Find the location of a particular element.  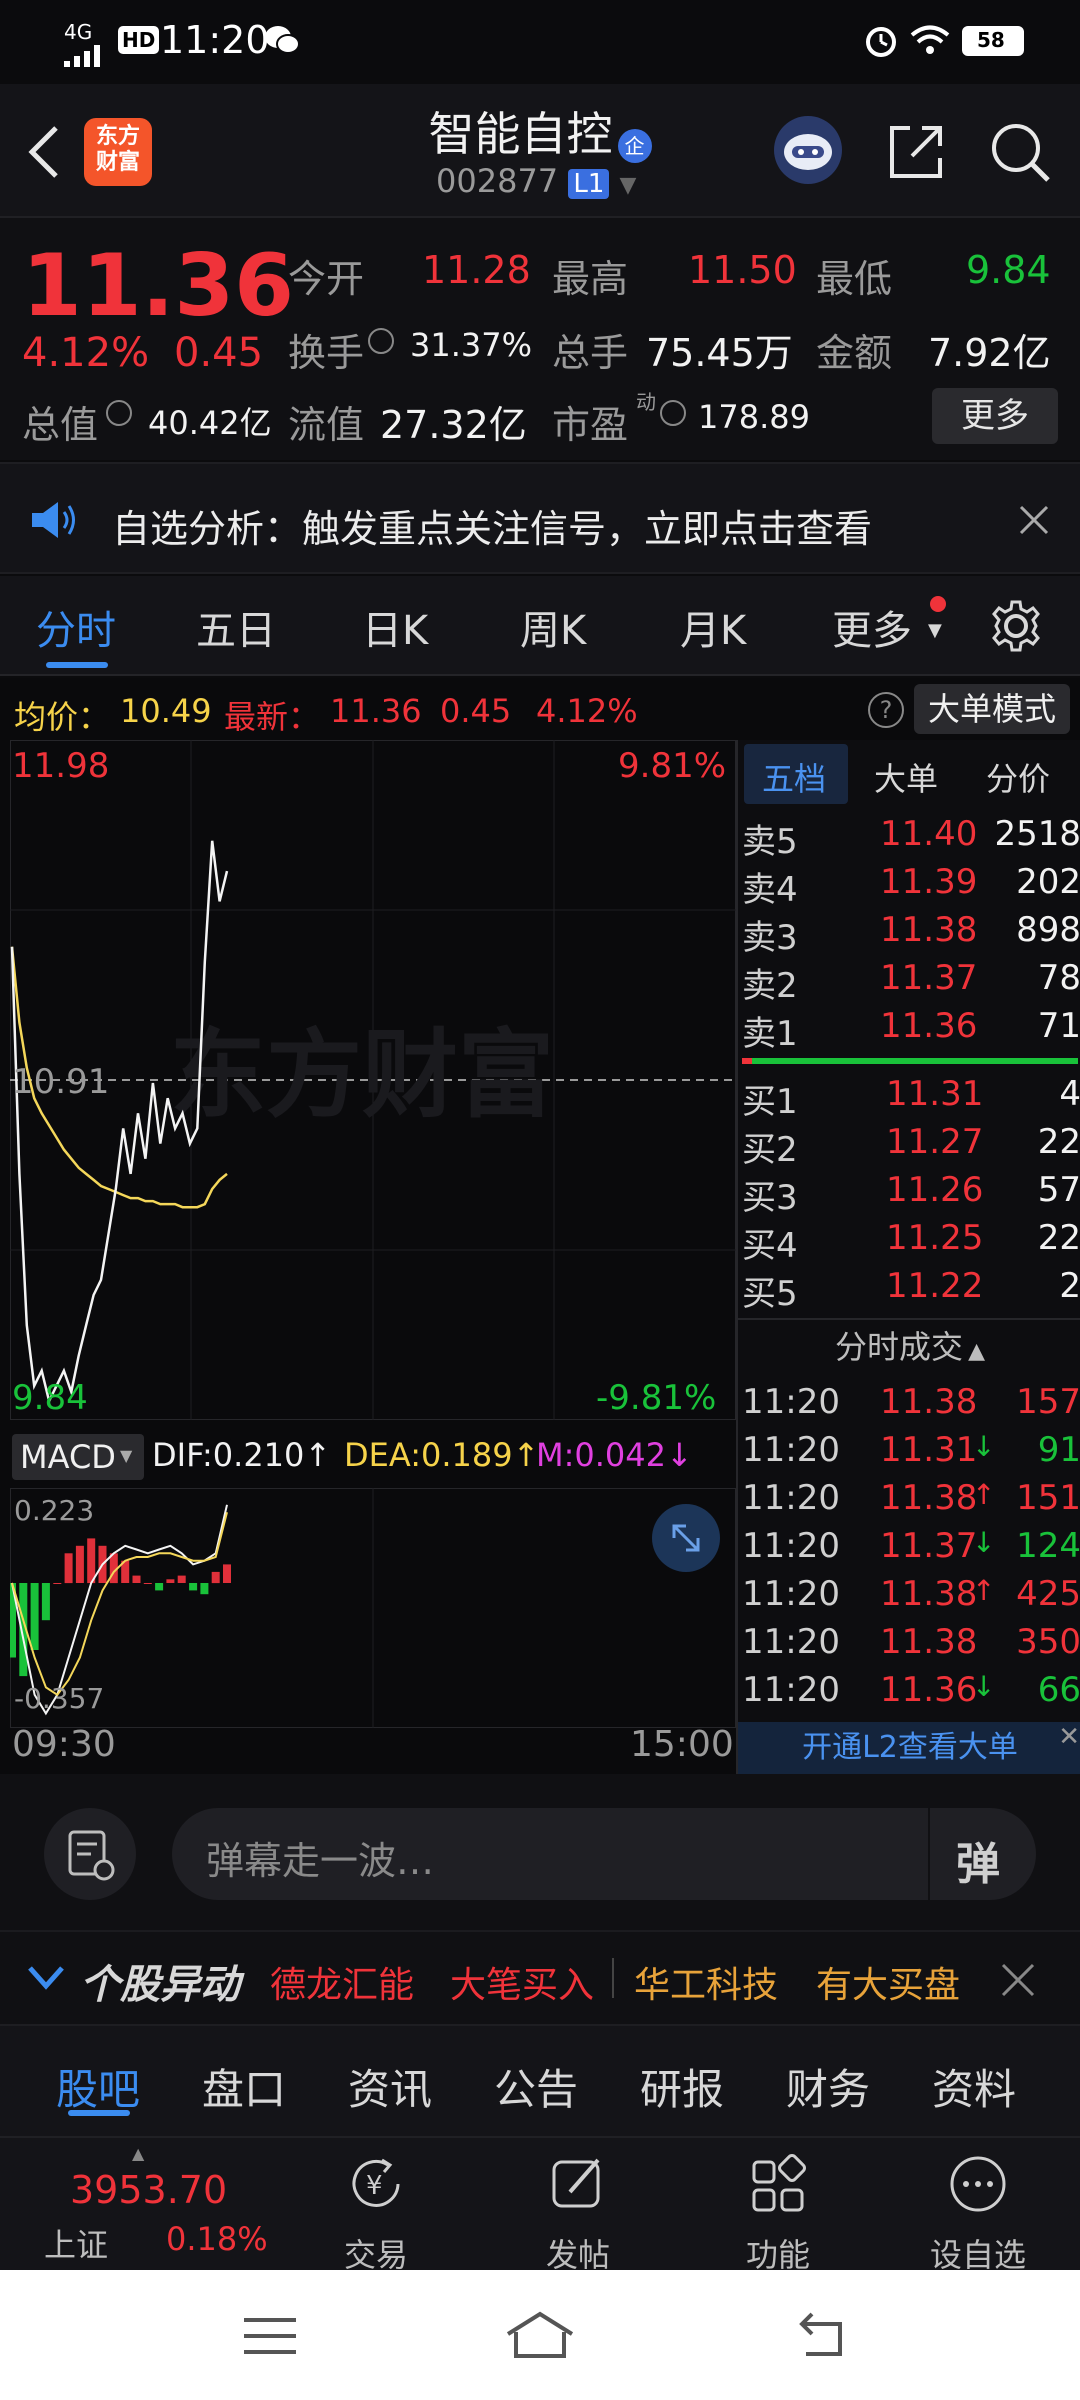

signal-icon is located at coordinates (87, 56).